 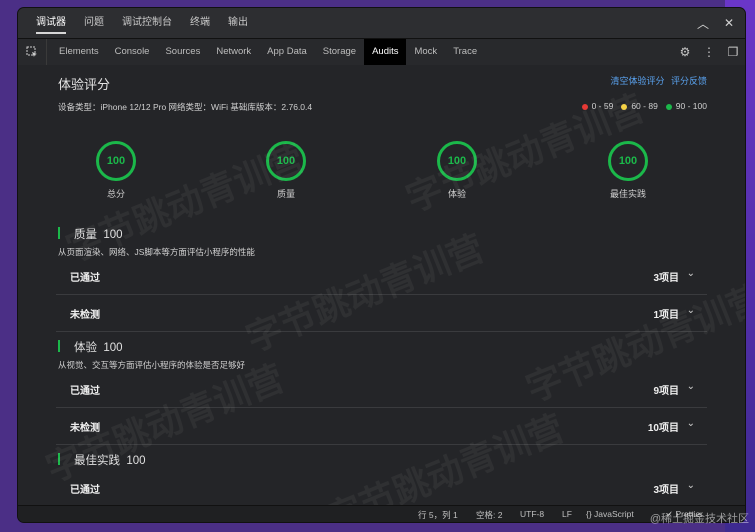 What do you see at coordinates (182, 52) in the screenshot?
I see `tab-sources: Sources` at bounding box center [182, 52].